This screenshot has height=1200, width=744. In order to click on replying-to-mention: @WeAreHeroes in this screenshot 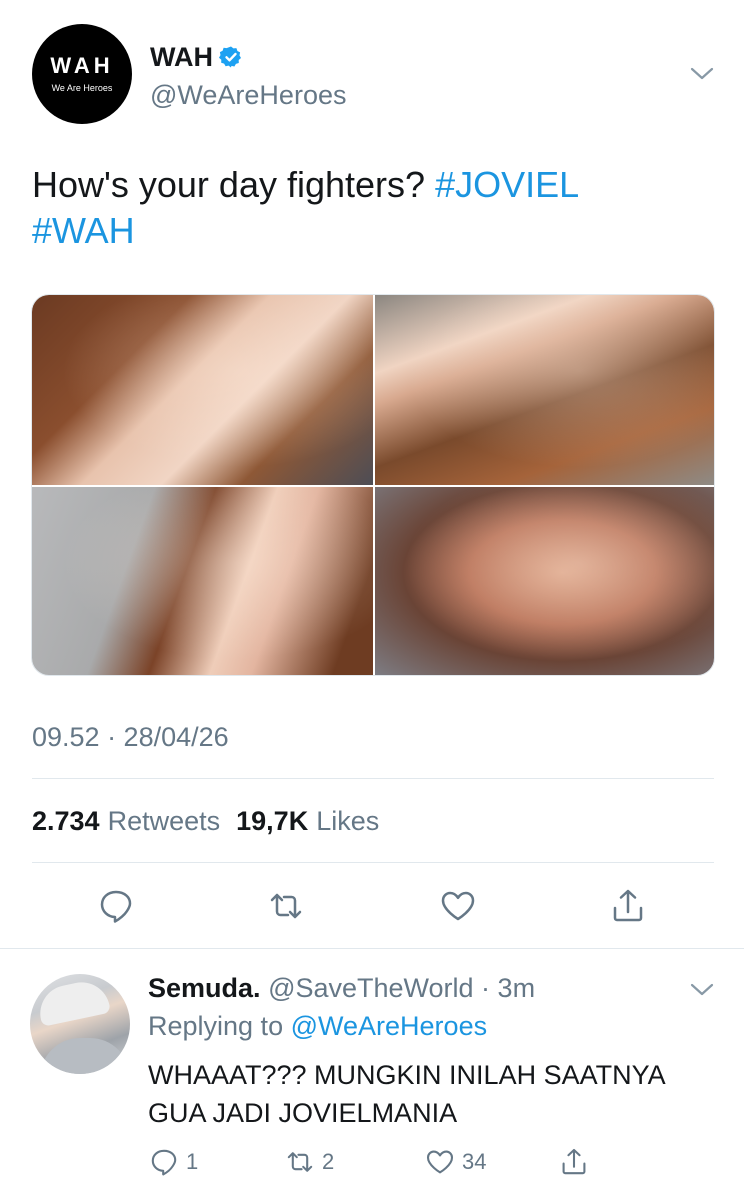, I will do `click(389, 1026)`.